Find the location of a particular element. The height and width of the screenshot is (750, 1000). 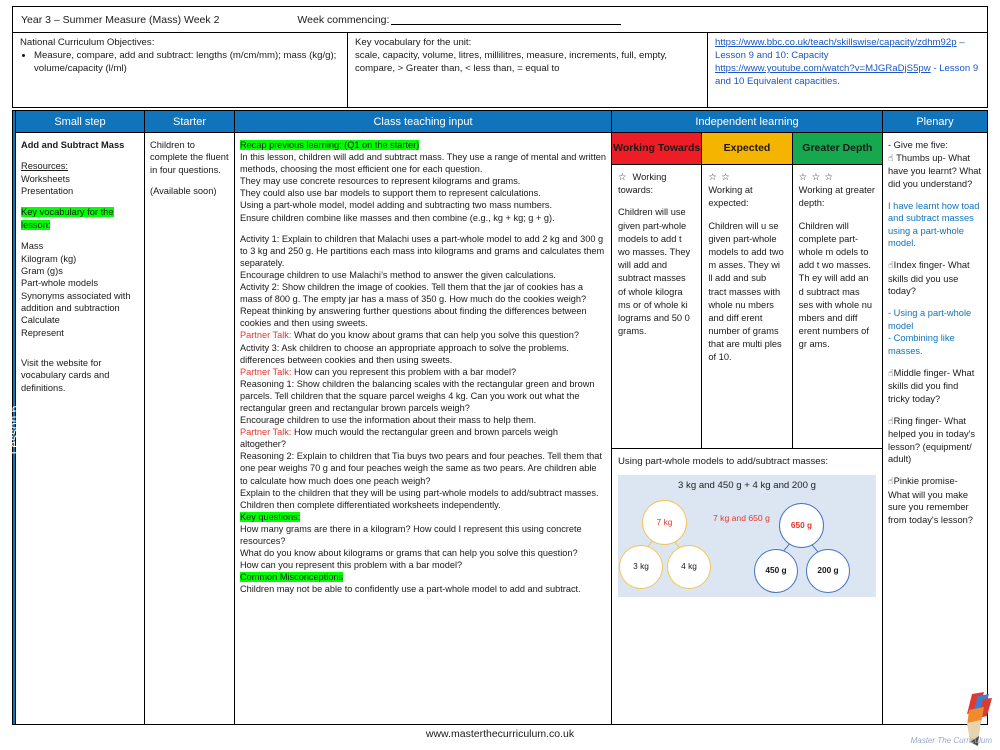

col-header-starter: Starter is located at coordinates (190, 121).